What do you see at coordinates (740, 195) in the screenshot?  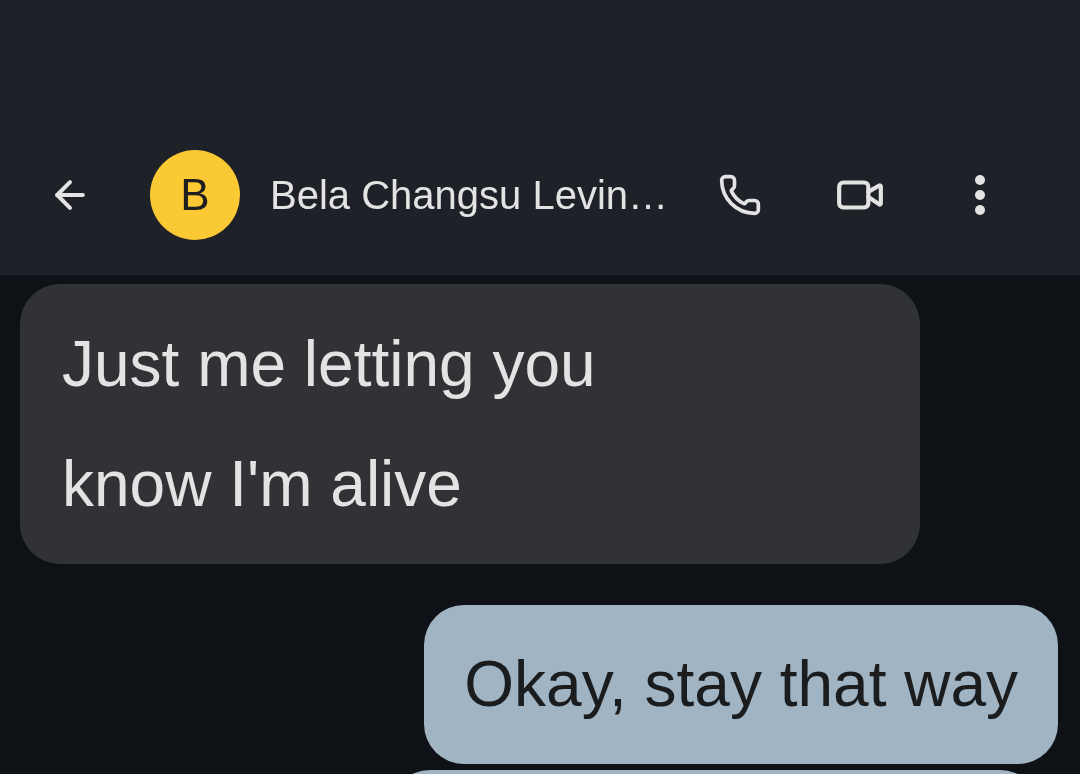 I see `phone-icon` at bounding box center [740, 195].